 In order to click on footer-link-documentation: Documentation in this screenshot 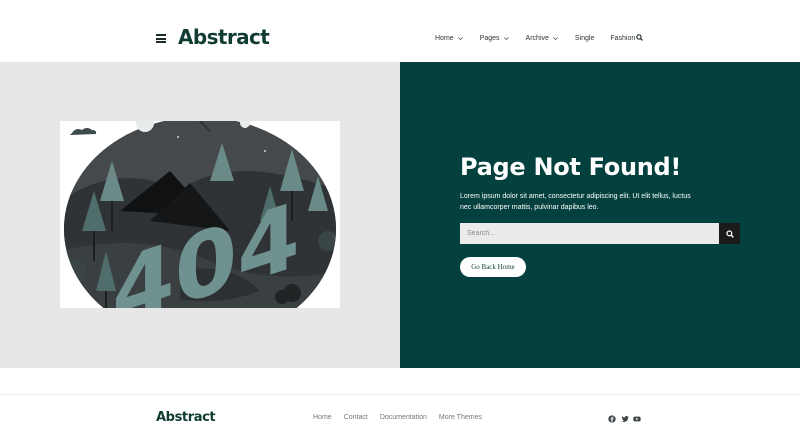, I will do `click(403, 417)`.